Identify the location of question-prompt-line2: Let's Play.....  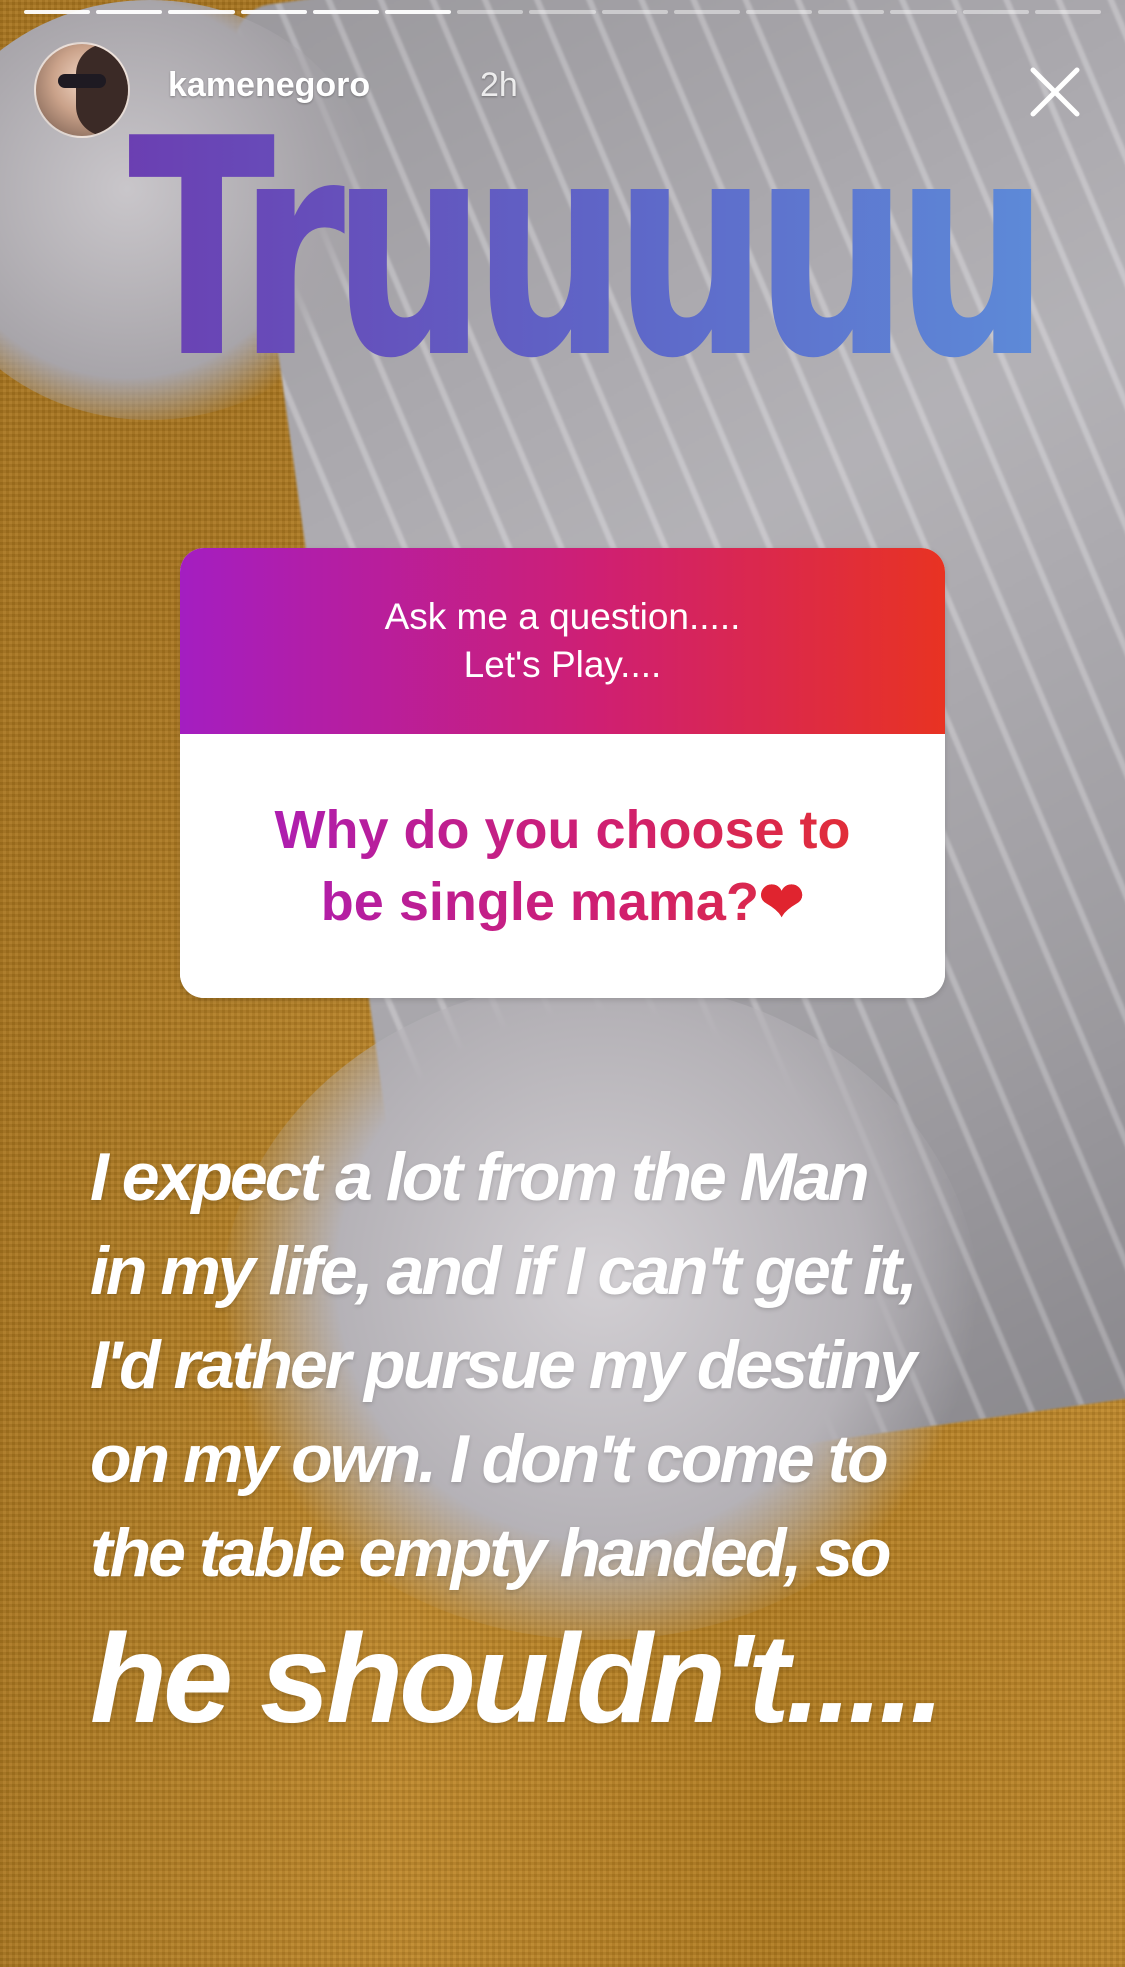
(562, 664).